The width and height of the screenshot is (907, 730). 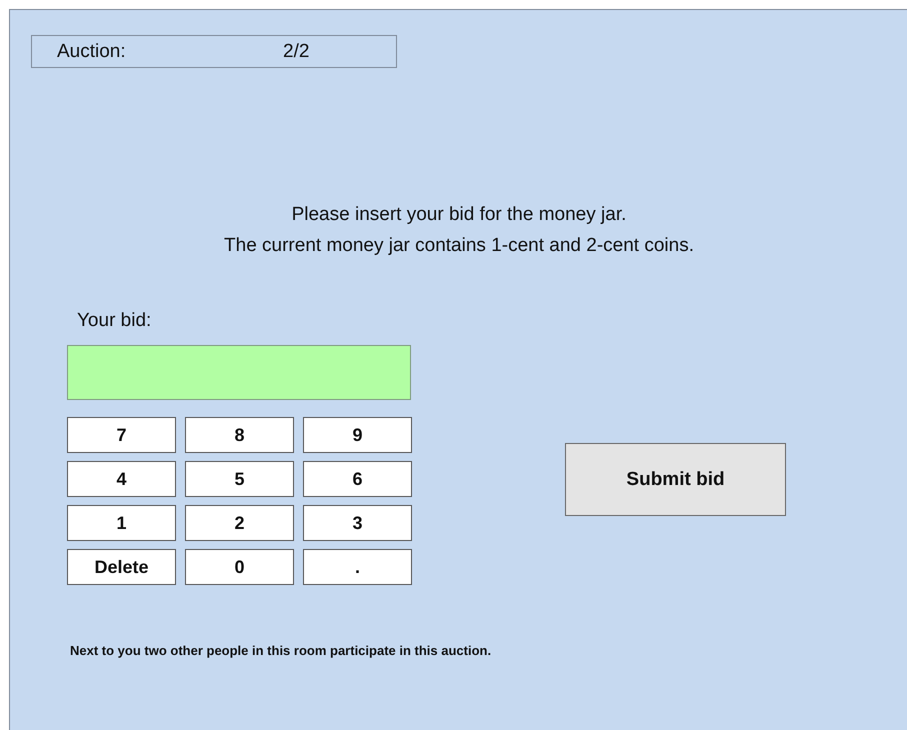 I want to click on instruction-text: The current money jar contains 1-cent and 2-cent coins., so click(x=459, y=246).